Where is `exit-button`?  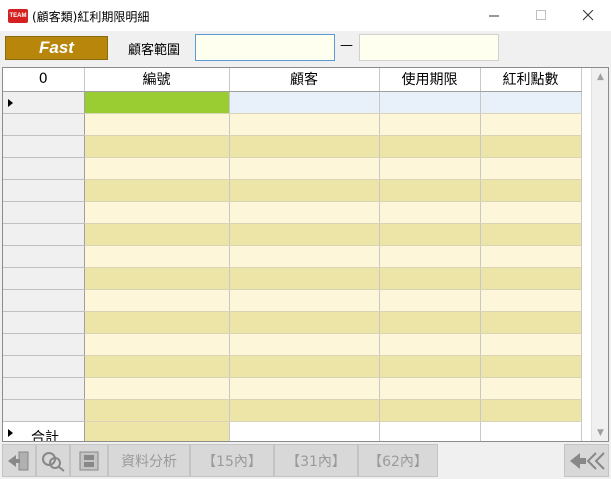
exit-button is located at coordinates (19, 460).